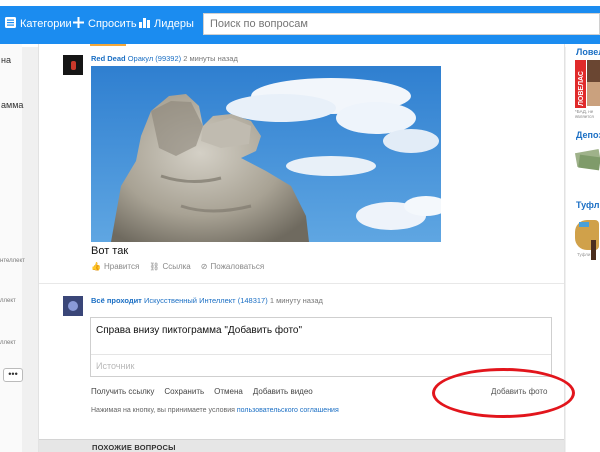 The image size is (600, 452). What do you see at coordinates (584, 254) in the screenshot?
I see `shoe-label: Туфли` at bounding box center [584, 254].